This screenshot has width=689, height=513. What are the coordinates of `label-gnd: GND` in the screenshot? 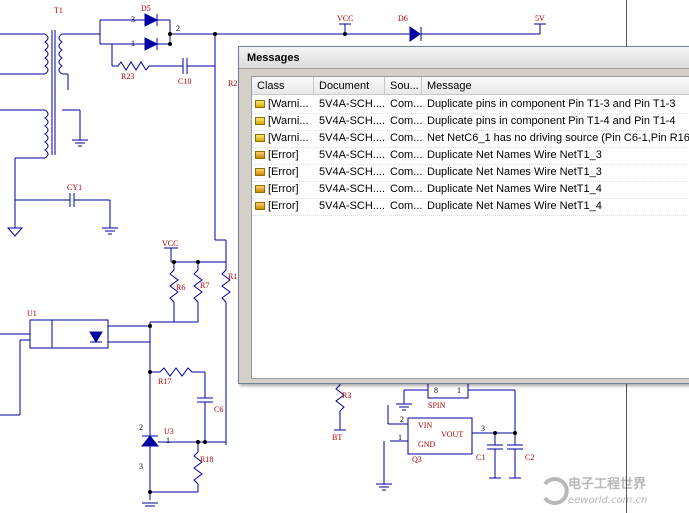 It's located at (427, 444).